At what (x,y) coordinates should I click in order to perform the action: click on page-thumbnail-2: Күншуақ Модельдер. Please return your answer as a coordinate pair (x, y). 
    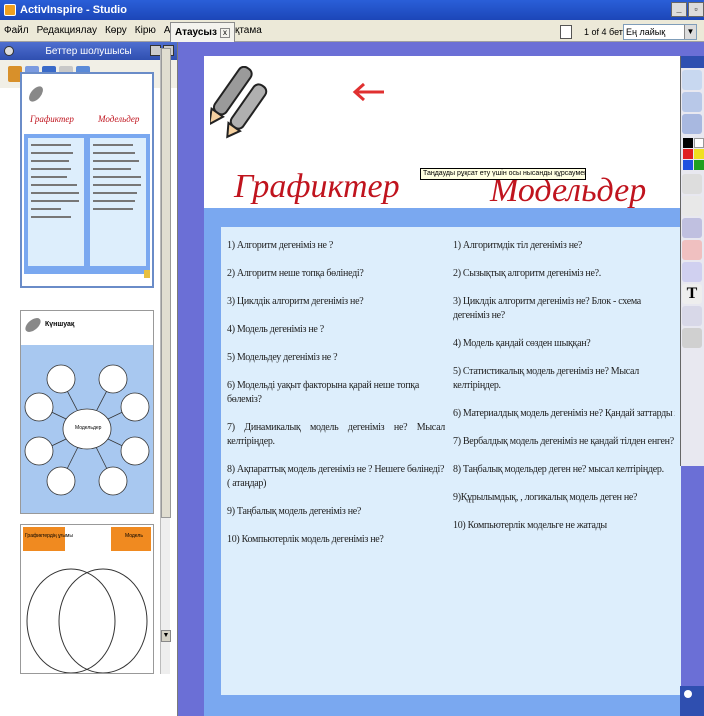
    Looking at the image, I should click on (87, 412).